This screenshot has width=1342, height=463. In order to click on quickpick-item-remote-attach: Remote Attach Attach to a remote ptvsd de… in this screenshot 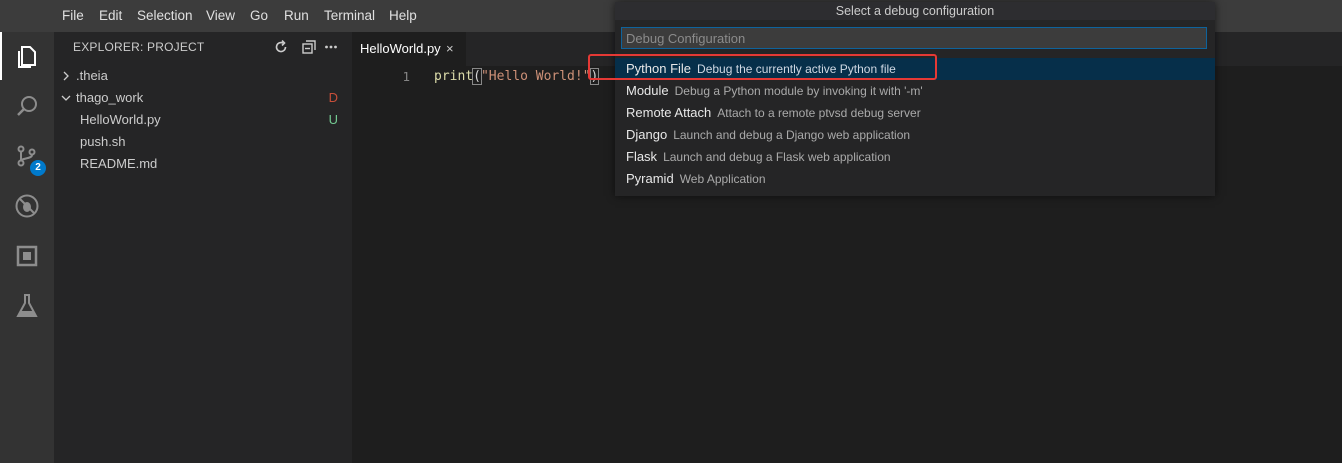, I will do `click(915, 113)`.